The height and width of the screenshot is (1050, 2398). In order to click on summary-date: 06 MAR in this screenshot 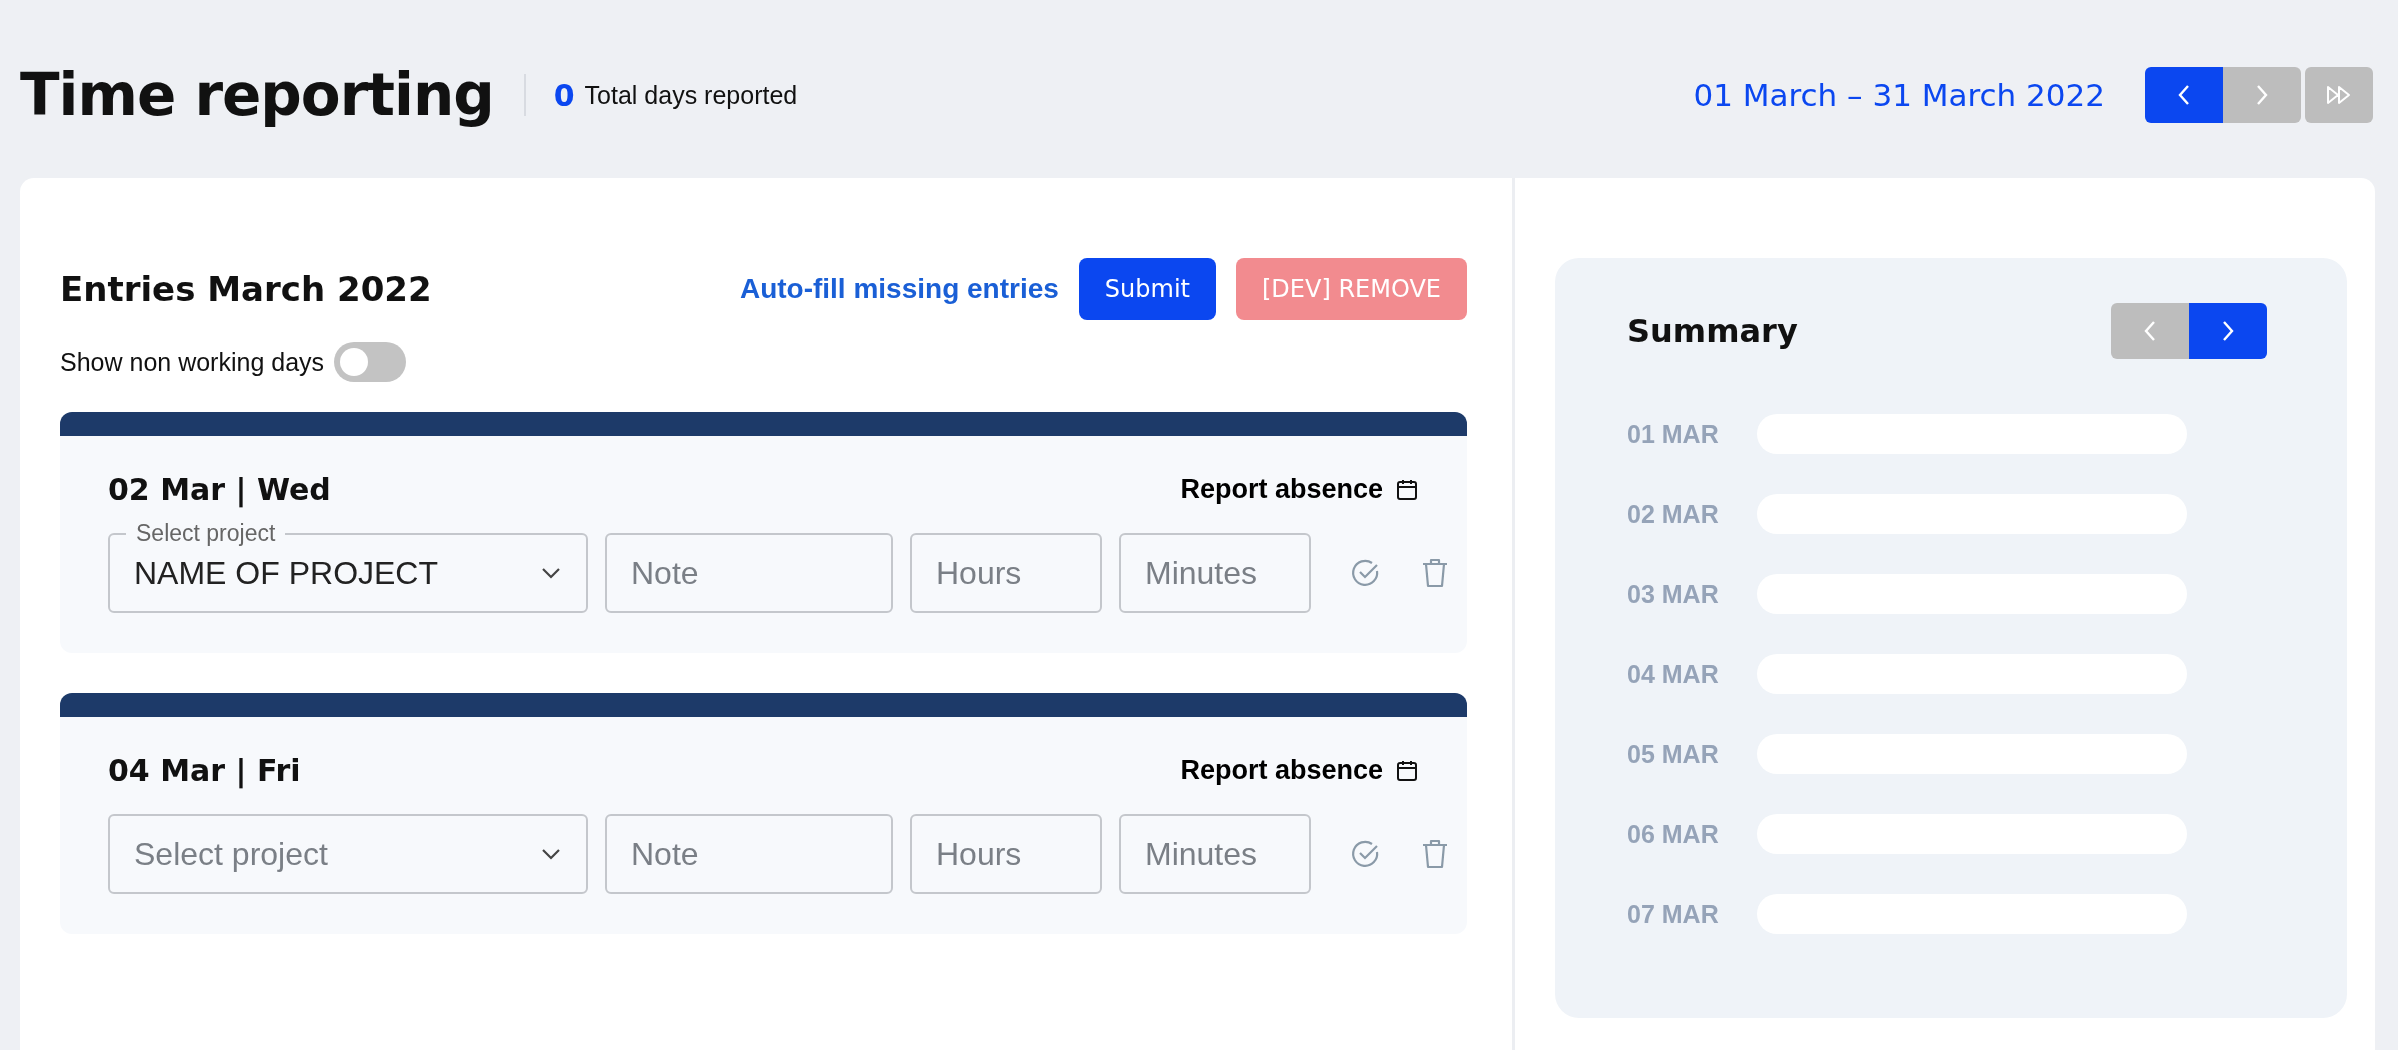, I will do `click(1673, 834)`.